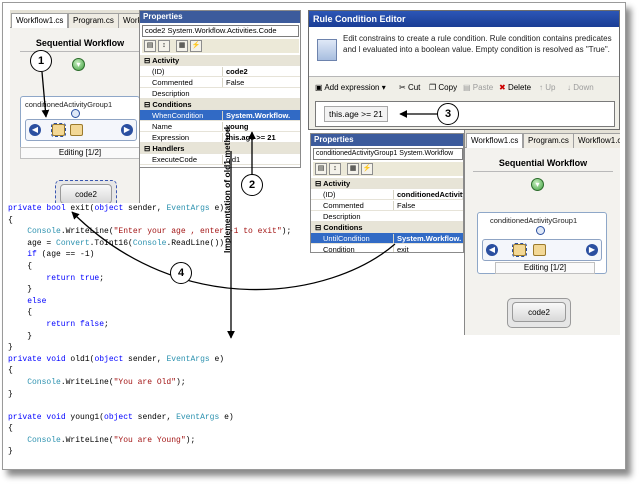 The width and height of the screenshot is (640, 487). What do you see at coordinates (443, 87) in the screenshot?
I see `copy-button: ❐ Copy` at bounding box center [443, 87].